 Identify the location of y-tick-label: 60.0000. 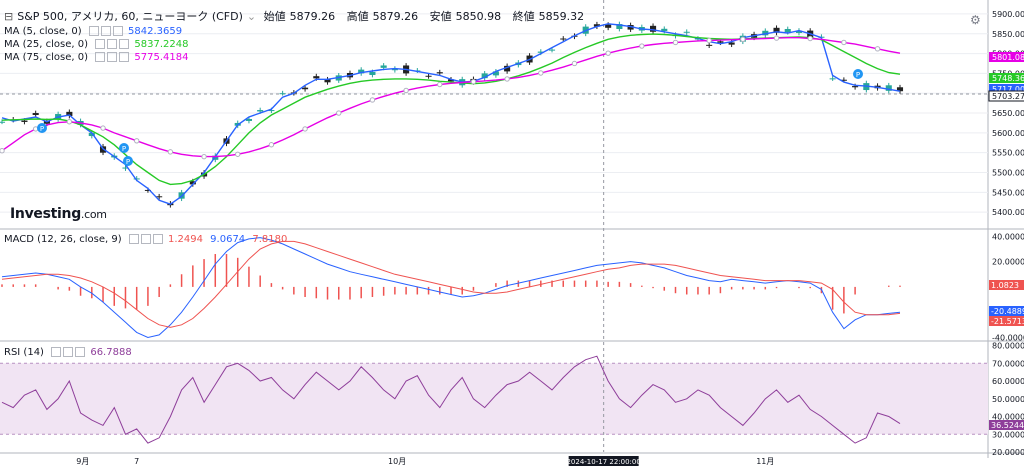
(1008, 381).